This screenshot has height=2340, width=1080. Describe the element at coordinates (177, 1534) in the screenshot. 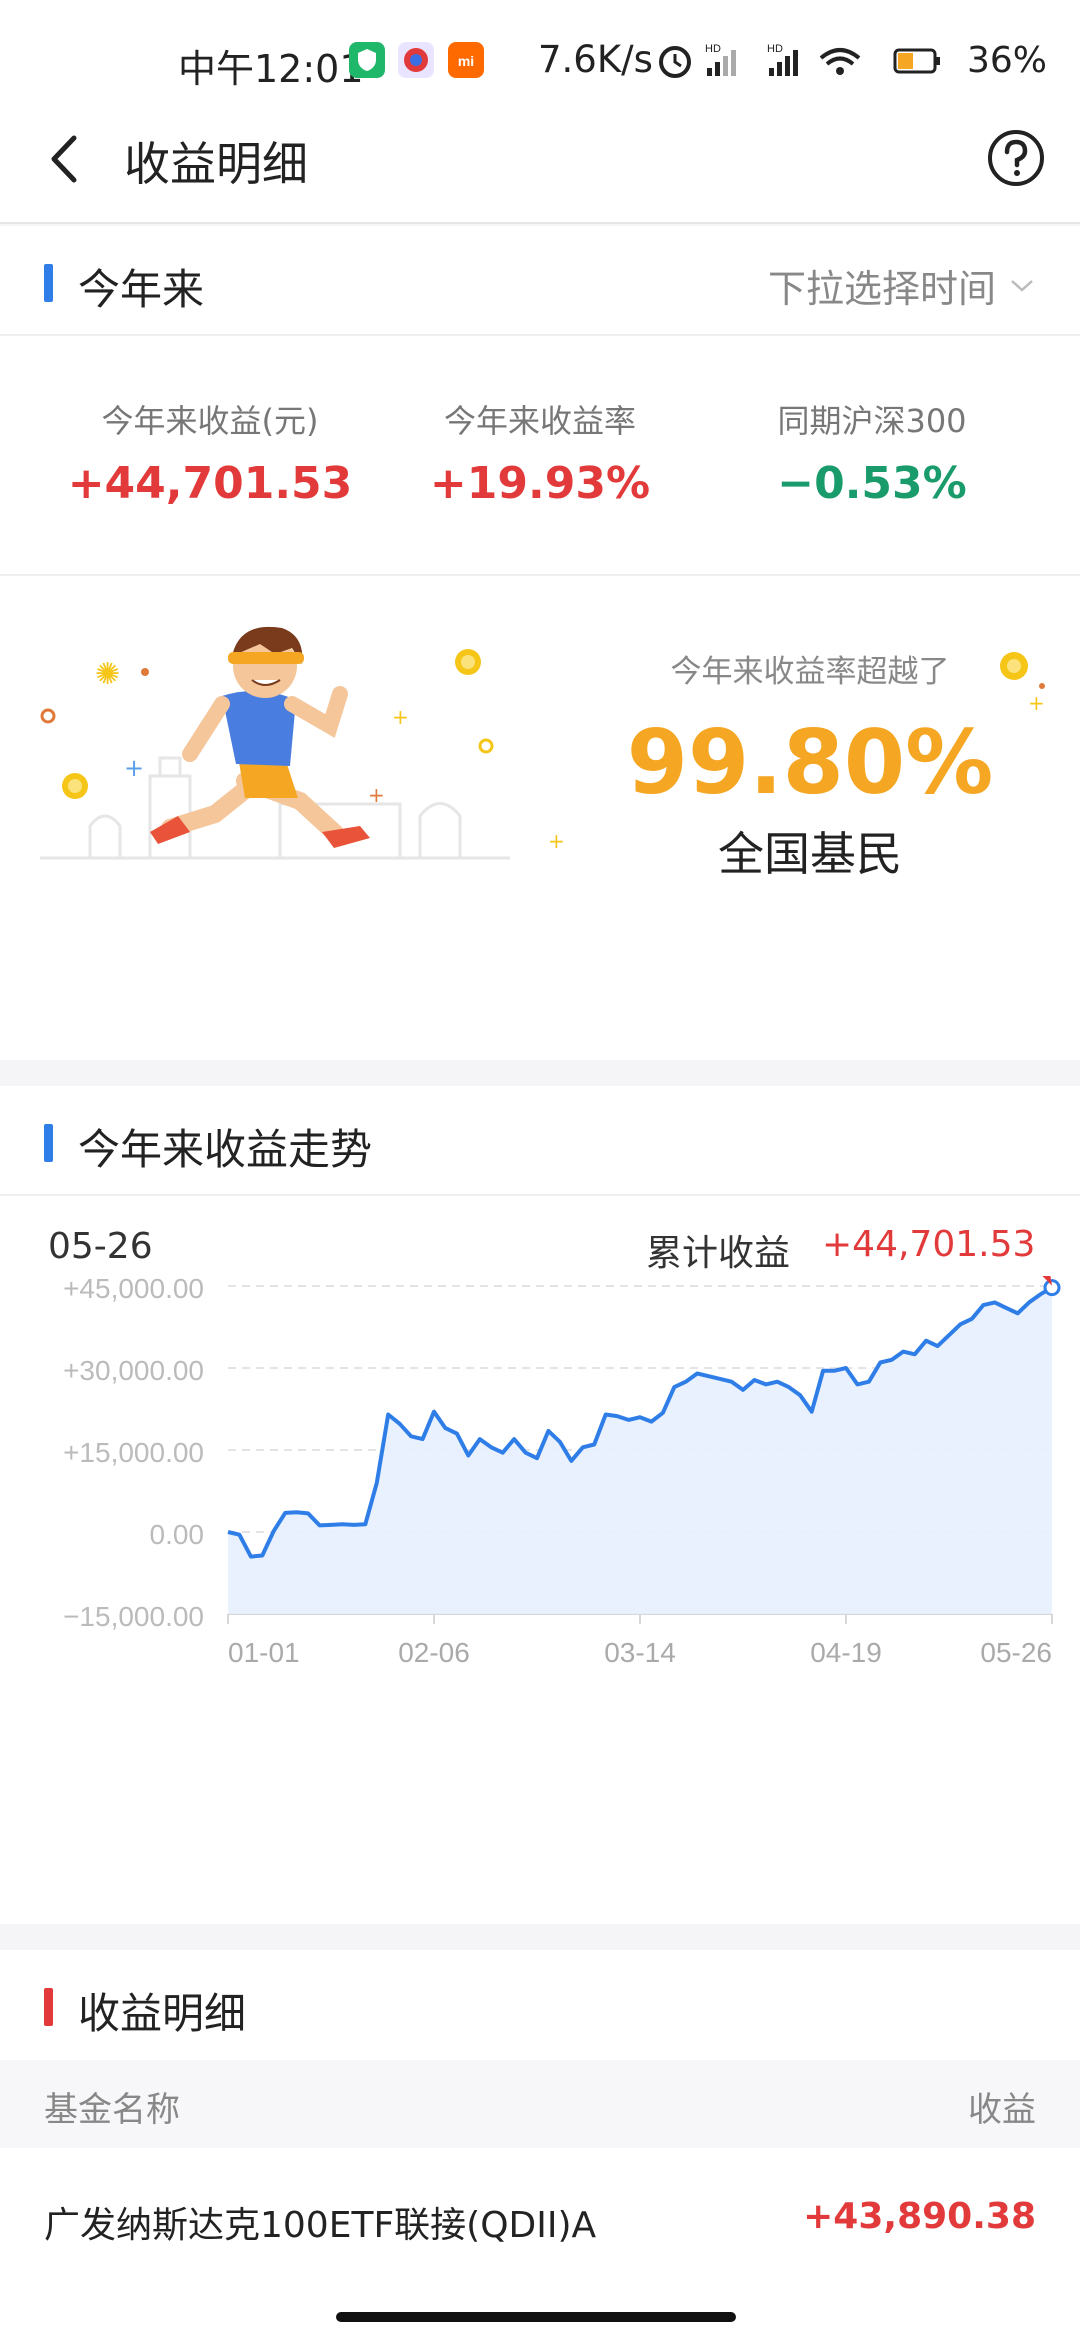

I see `y-tick-label: 0.00` at that location.